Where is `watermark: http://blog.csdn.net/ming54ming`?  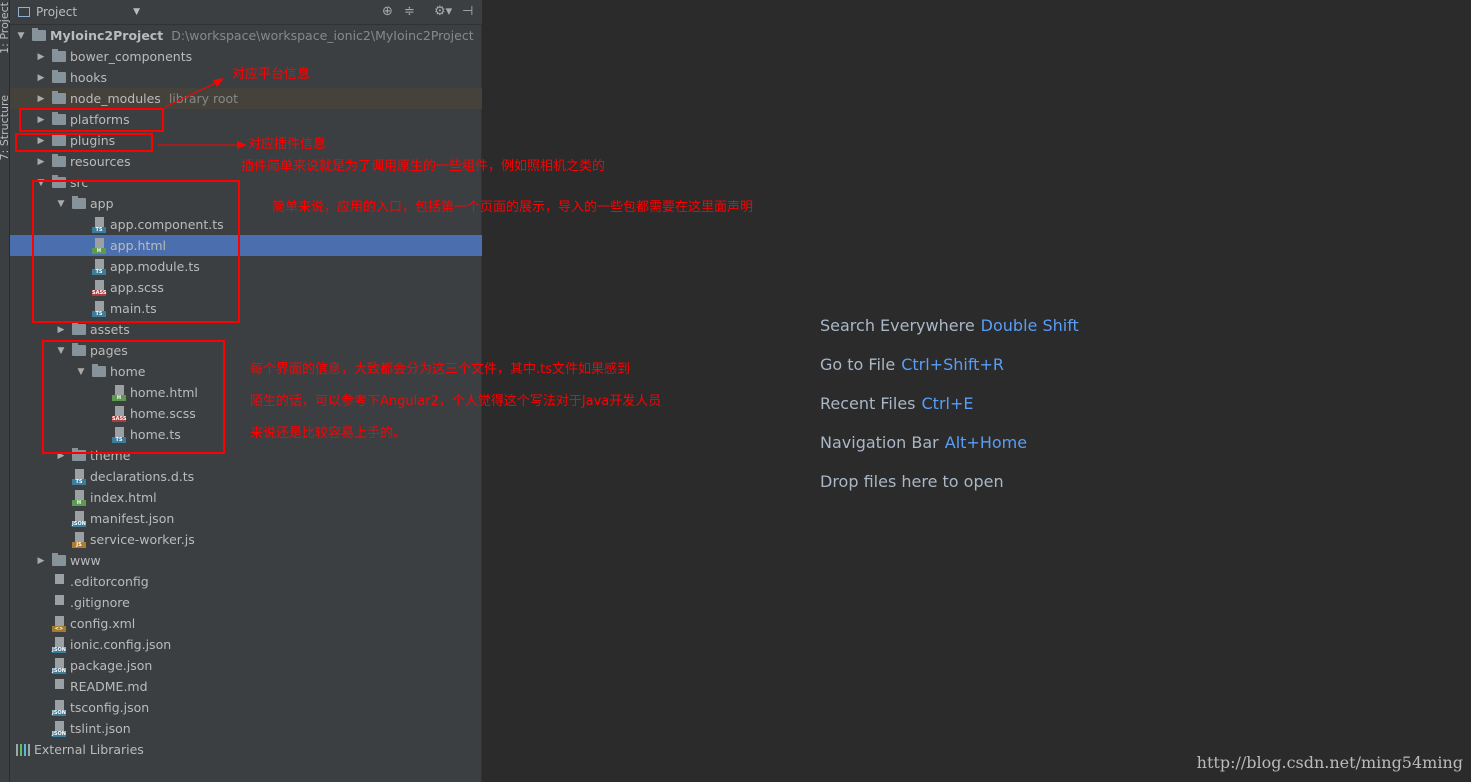 watermark: http://blog.csdn.net/ming54ming is located at coordinates (1329, 762).